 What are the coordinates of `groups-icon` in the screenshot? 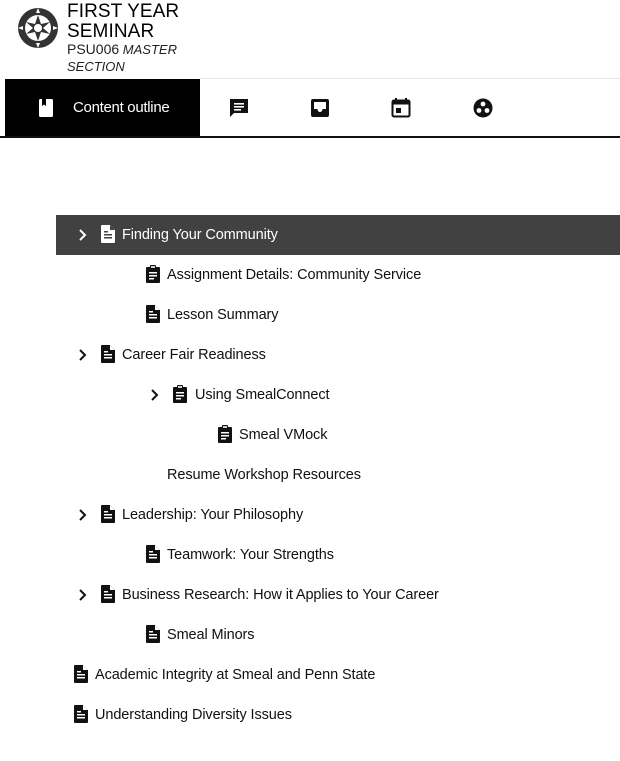 It's located at (483, 108).